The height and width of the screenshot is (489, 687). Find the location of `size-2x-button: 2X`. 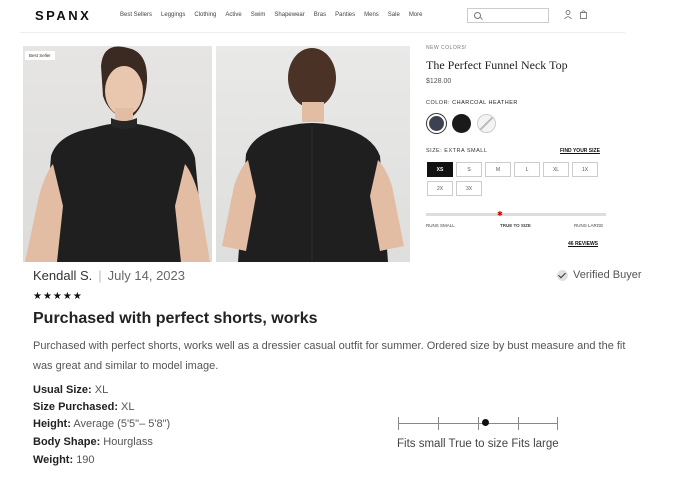

size-2x-button: 2X is located at coordinates (440, 188).